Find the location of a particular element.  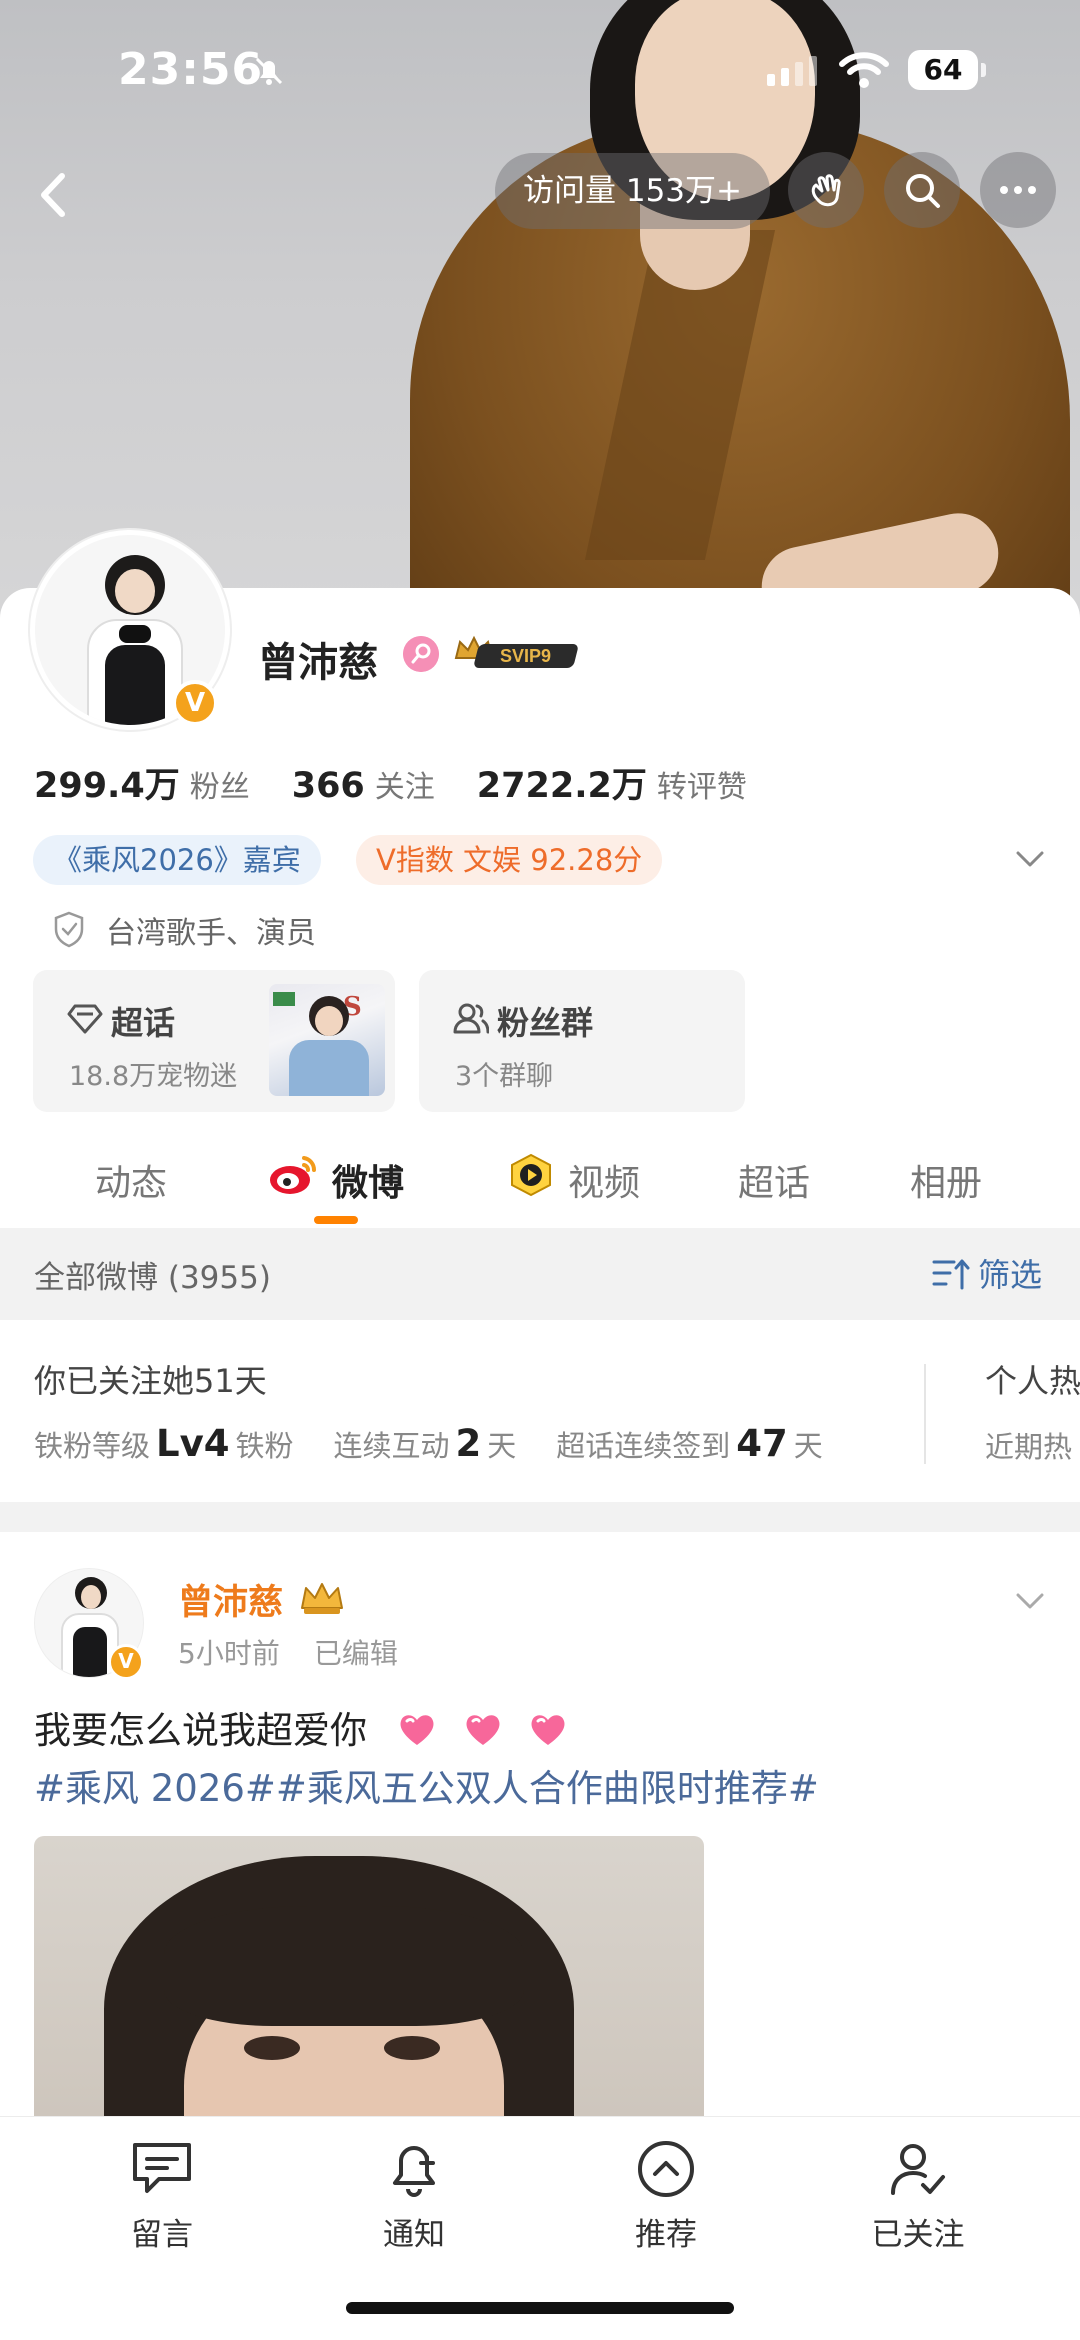

home-indicator is located at coordinates (540, 2308).